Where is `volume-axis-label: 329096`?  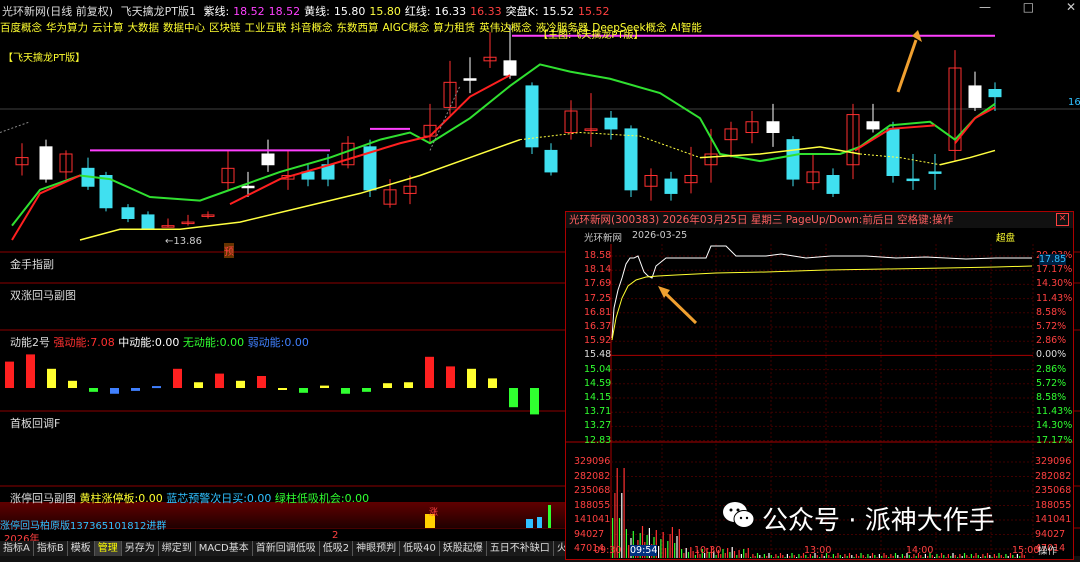
volume-axis-label: 329096 is located at coordinates (592, 461).